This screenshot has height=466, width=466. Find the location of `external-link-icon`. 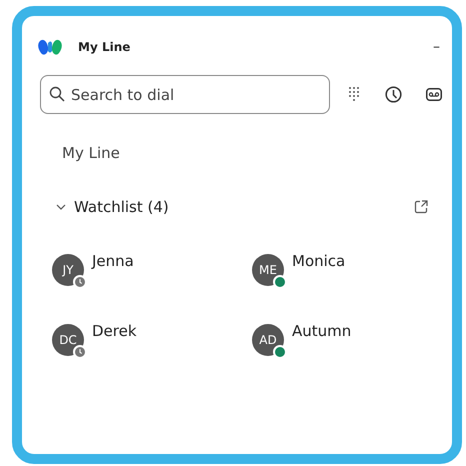

external-link-icon is located at coordinates (421, 207).